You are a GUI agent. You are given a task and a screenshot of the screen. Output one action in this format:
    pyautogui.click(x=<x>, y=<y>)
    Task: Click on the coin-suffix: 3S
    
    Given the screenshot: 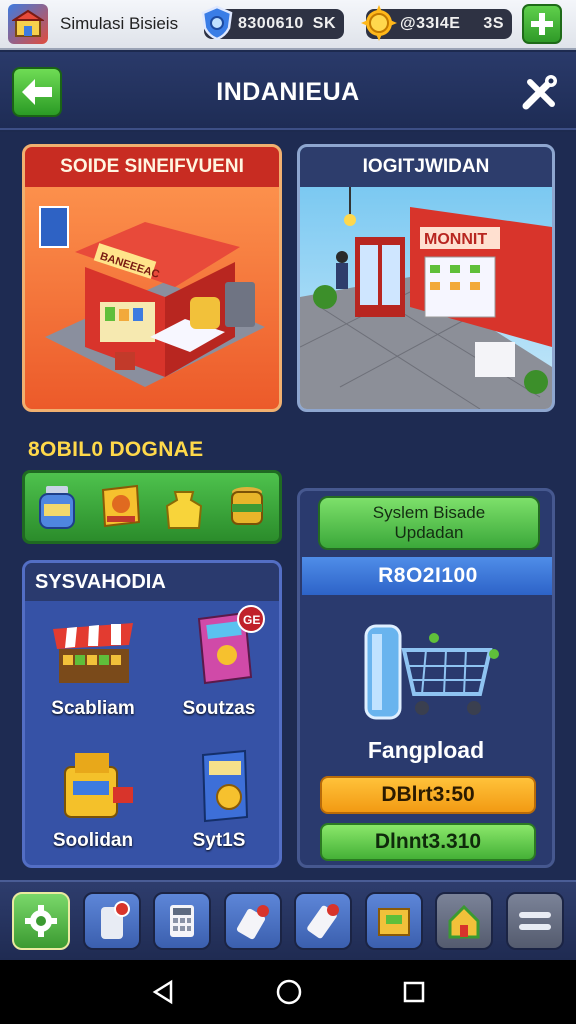 What is the action you would take?
    pyautogui.click(x=493, y=23)
    